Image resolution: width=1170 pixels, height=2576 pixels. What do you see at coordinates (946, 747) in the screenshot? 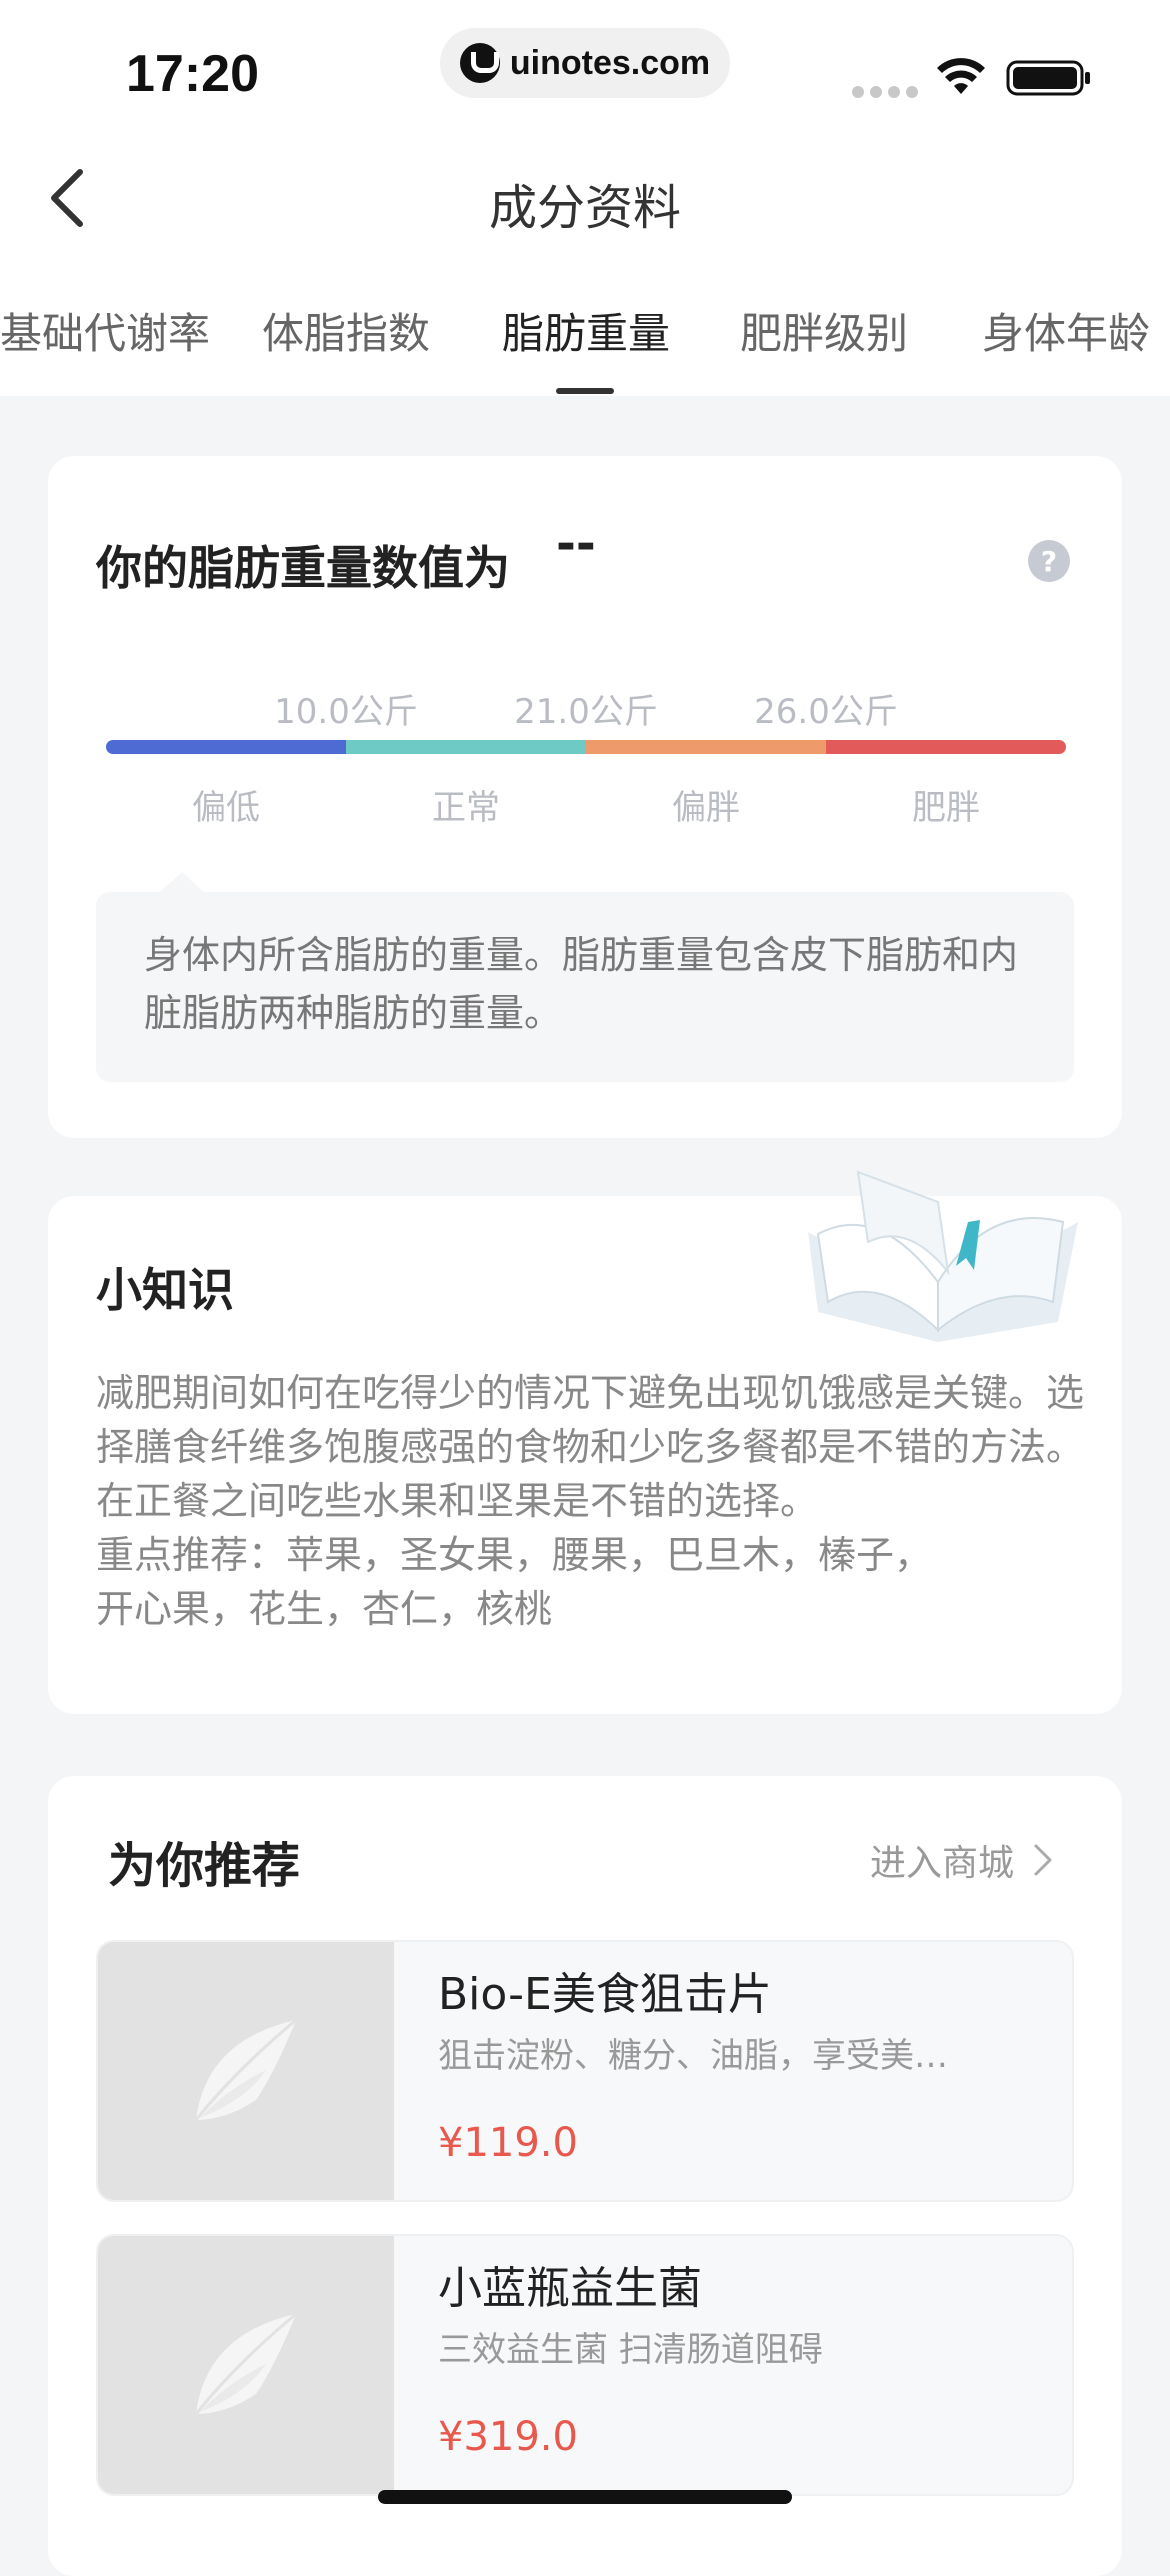
I see `range-segment-obese` at bounding box center [946, 747].